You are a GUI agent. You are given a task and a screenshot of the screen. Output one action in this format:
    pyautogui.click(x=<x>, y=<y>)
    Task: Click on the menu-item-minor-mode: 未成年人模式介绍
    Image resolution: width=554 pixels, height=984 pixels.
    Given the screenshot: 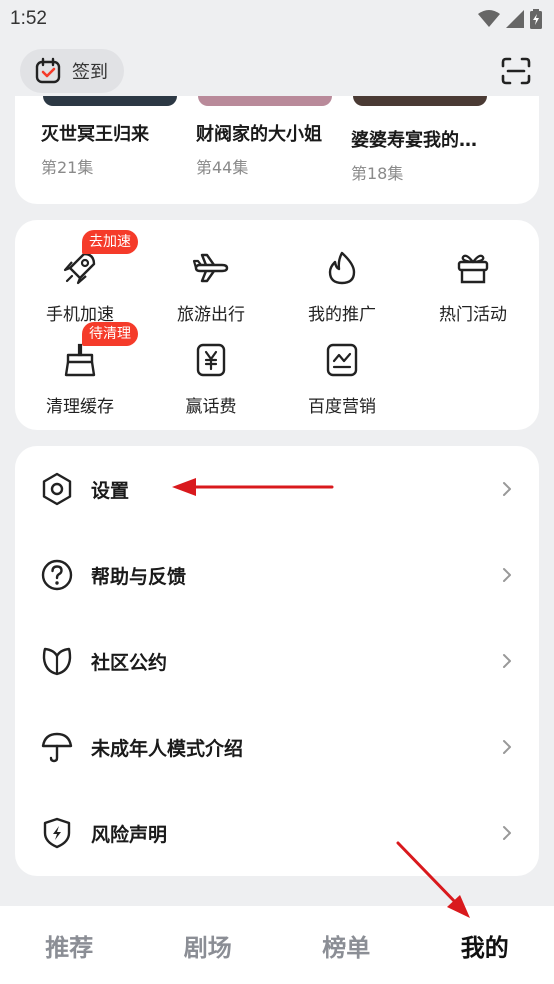 What is the action you would take?
    pyautogui.click(x=277, y=747)
    